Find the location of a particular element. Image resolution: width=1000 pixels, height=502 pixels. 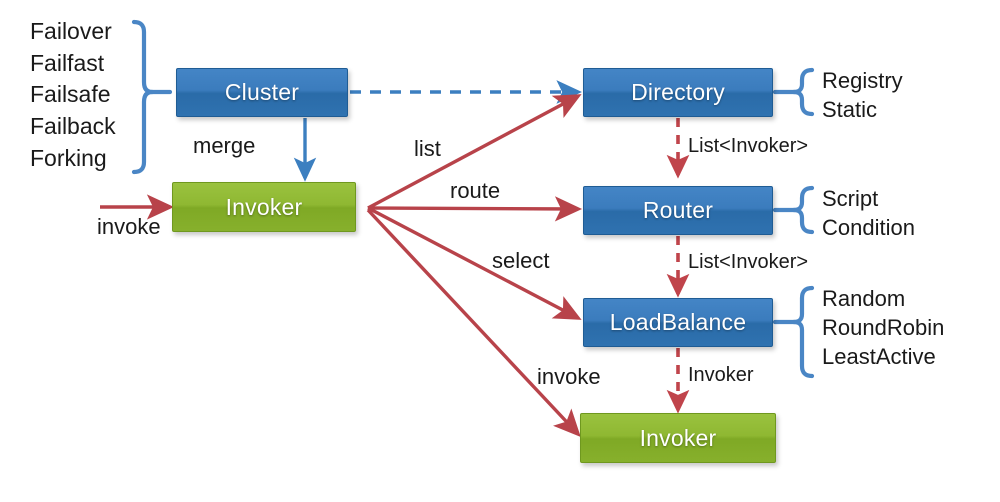

node-invoker-top-label: Invoker is located at coordinates (264, 206).